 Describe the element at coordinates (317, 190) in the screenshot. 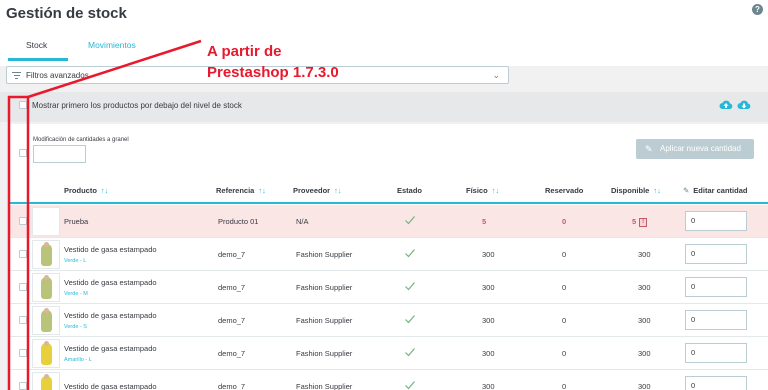

I see `column-header-proveedor: Proveedor ↑↓` at that location.